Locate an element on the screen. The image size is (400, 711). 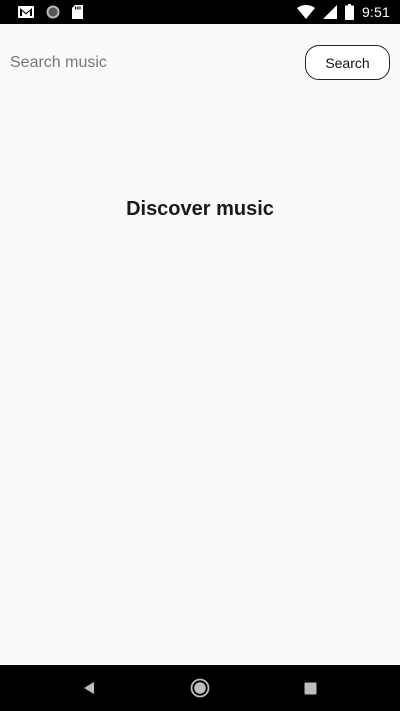
navigation-bar is located at coordinates (200, 688).